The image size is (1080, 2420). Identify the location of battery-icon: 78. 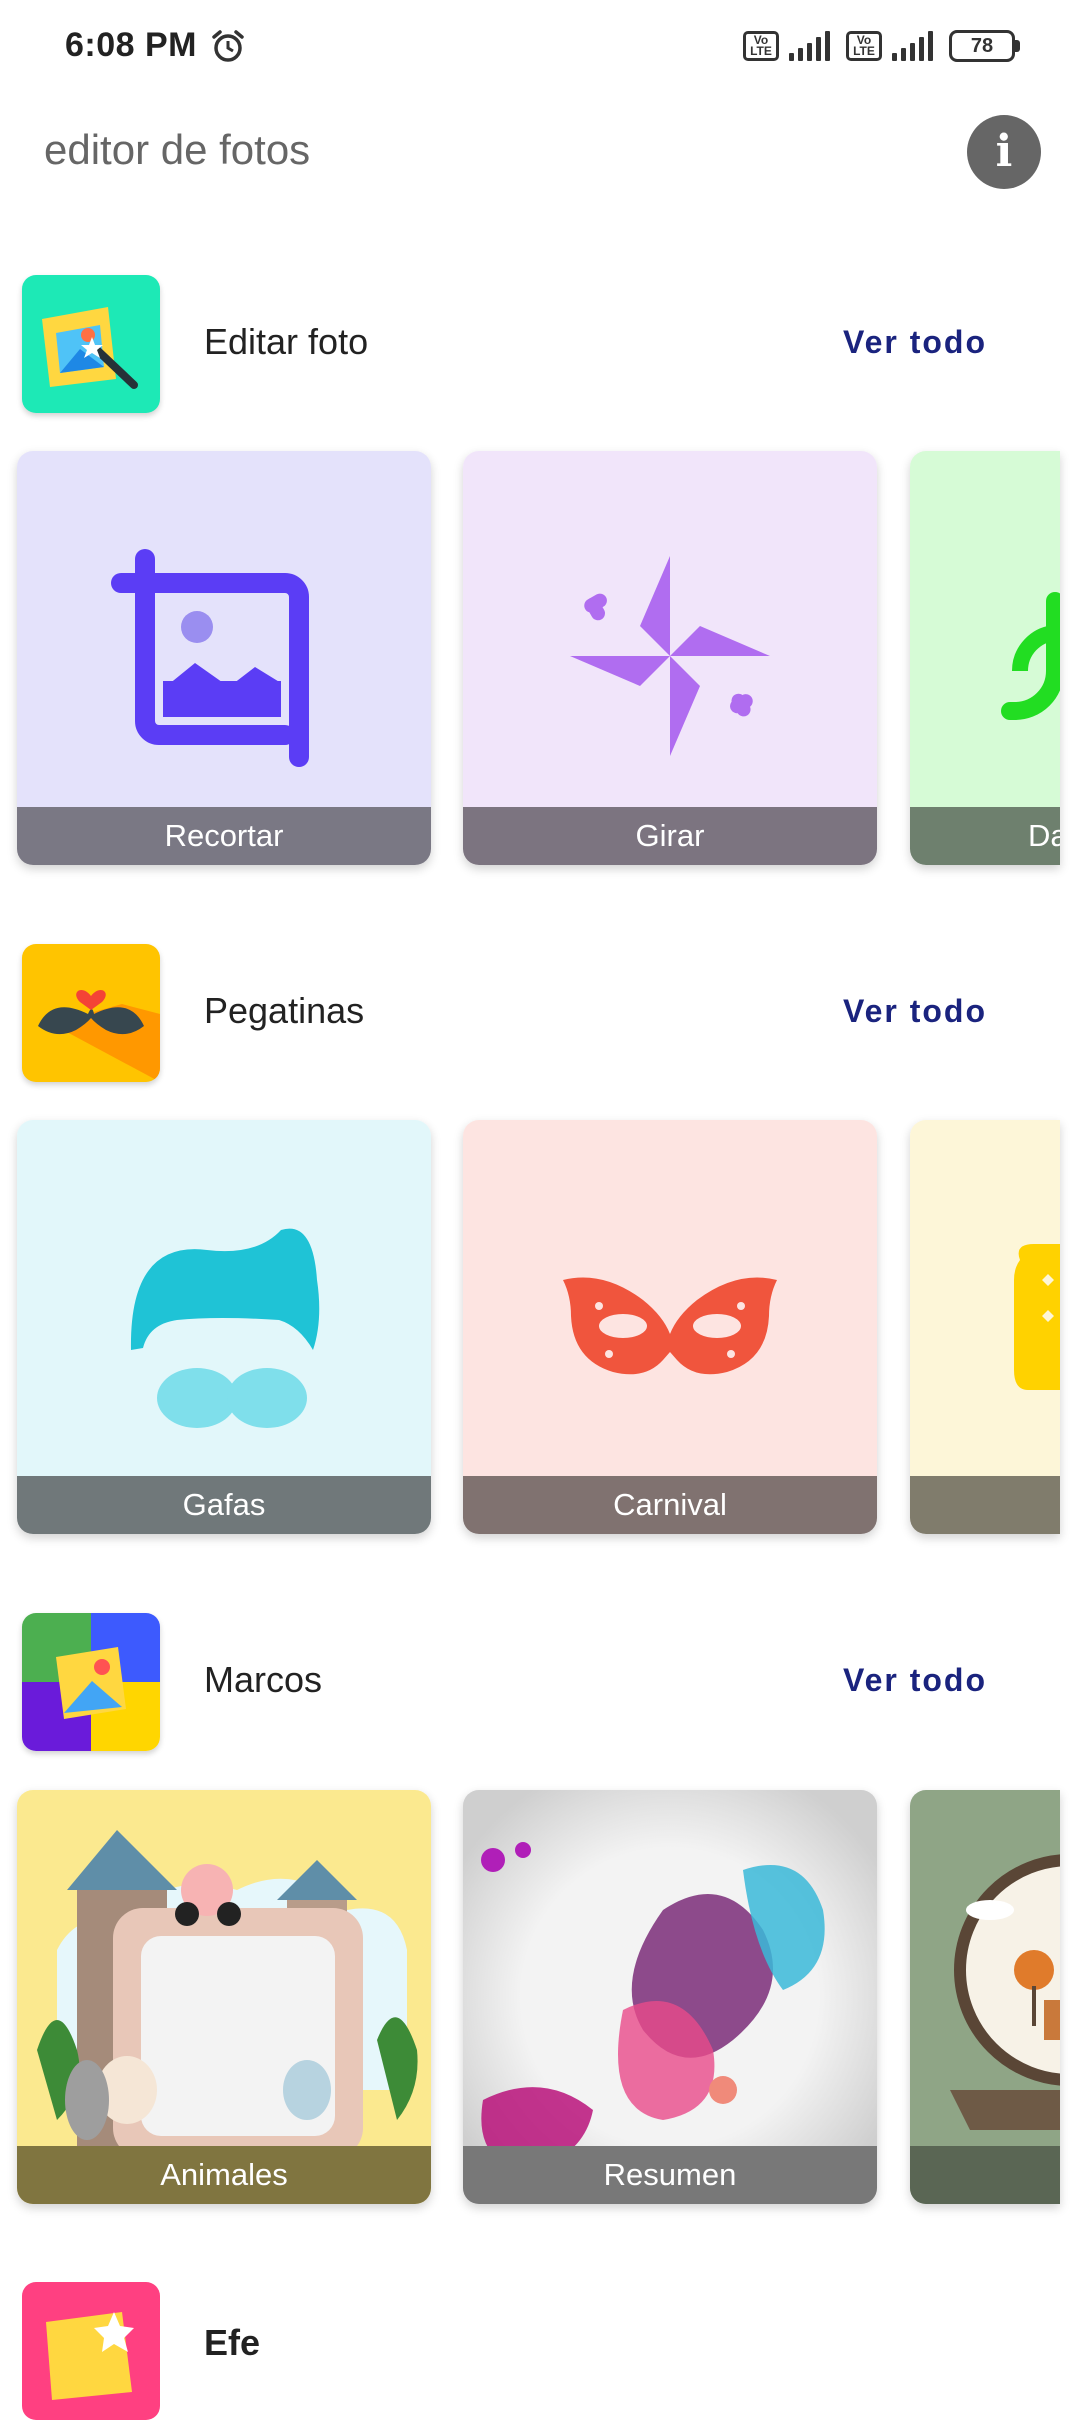
(984, 46).